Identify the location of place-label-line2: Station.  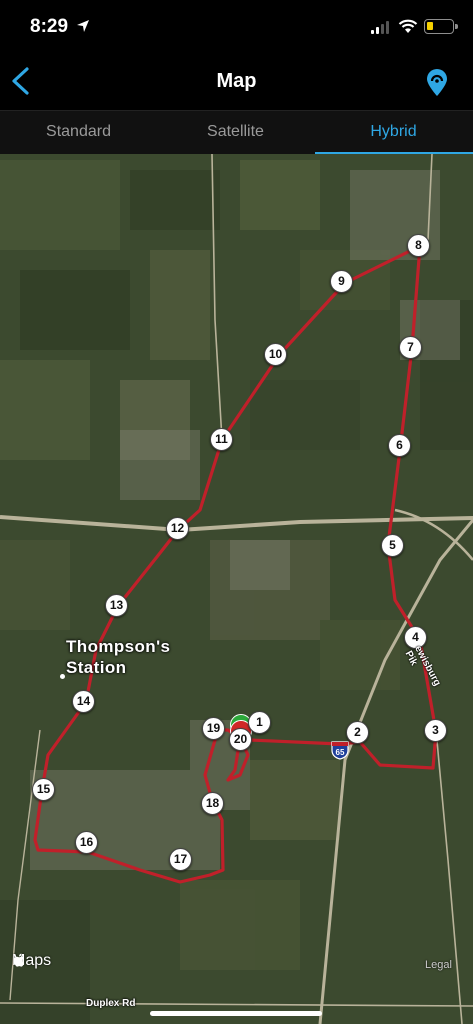
(96, 667).